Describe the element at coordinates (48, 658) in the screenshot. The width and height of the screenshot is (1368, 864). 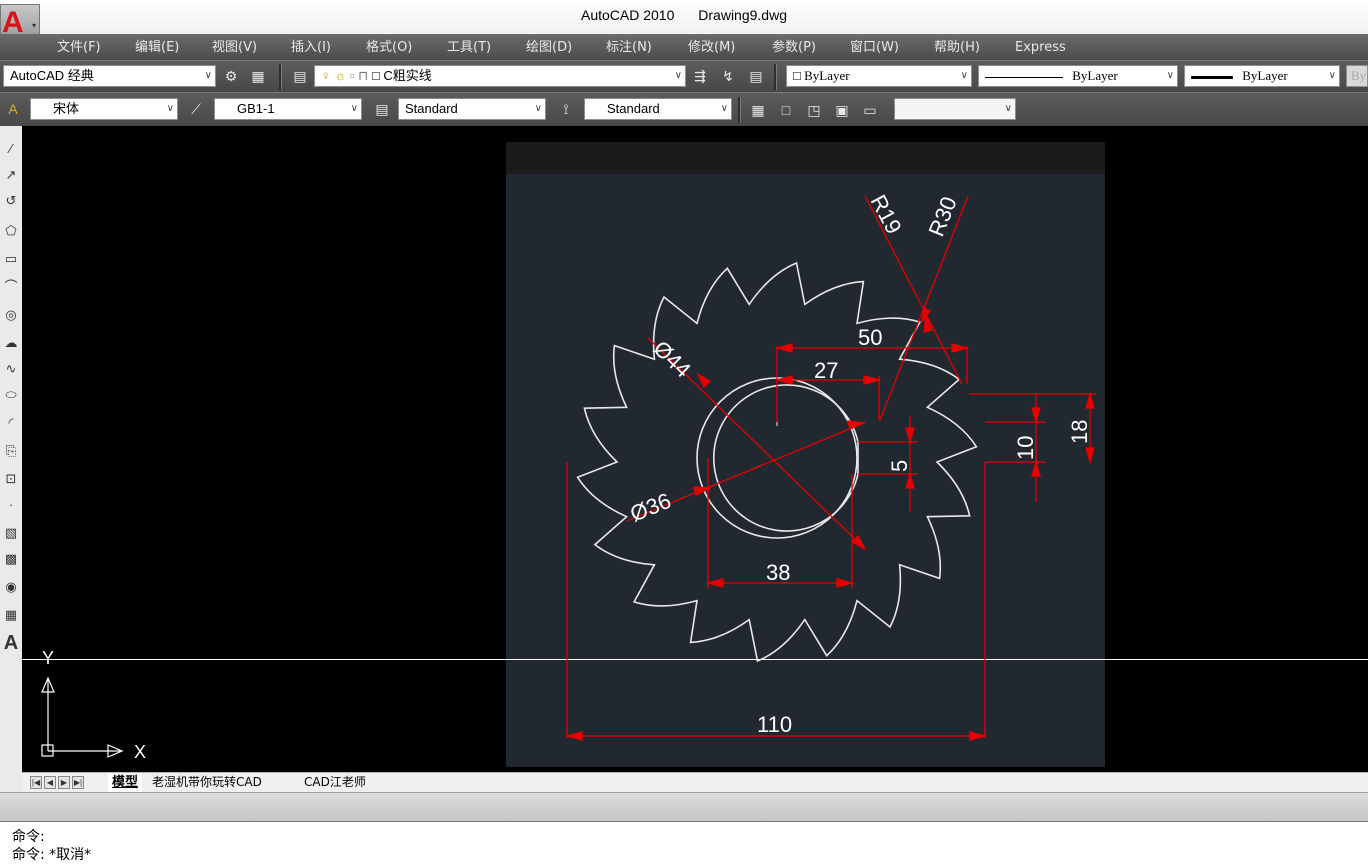
I see `ucs-y-label: Y` at that location.